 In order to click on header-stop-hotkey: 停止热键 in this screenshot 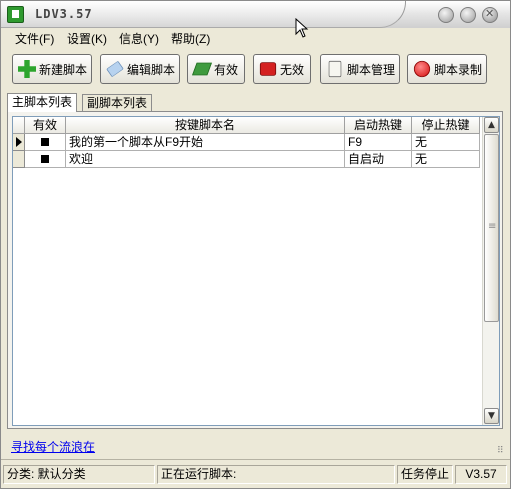, I will do `click(446, 125)`.